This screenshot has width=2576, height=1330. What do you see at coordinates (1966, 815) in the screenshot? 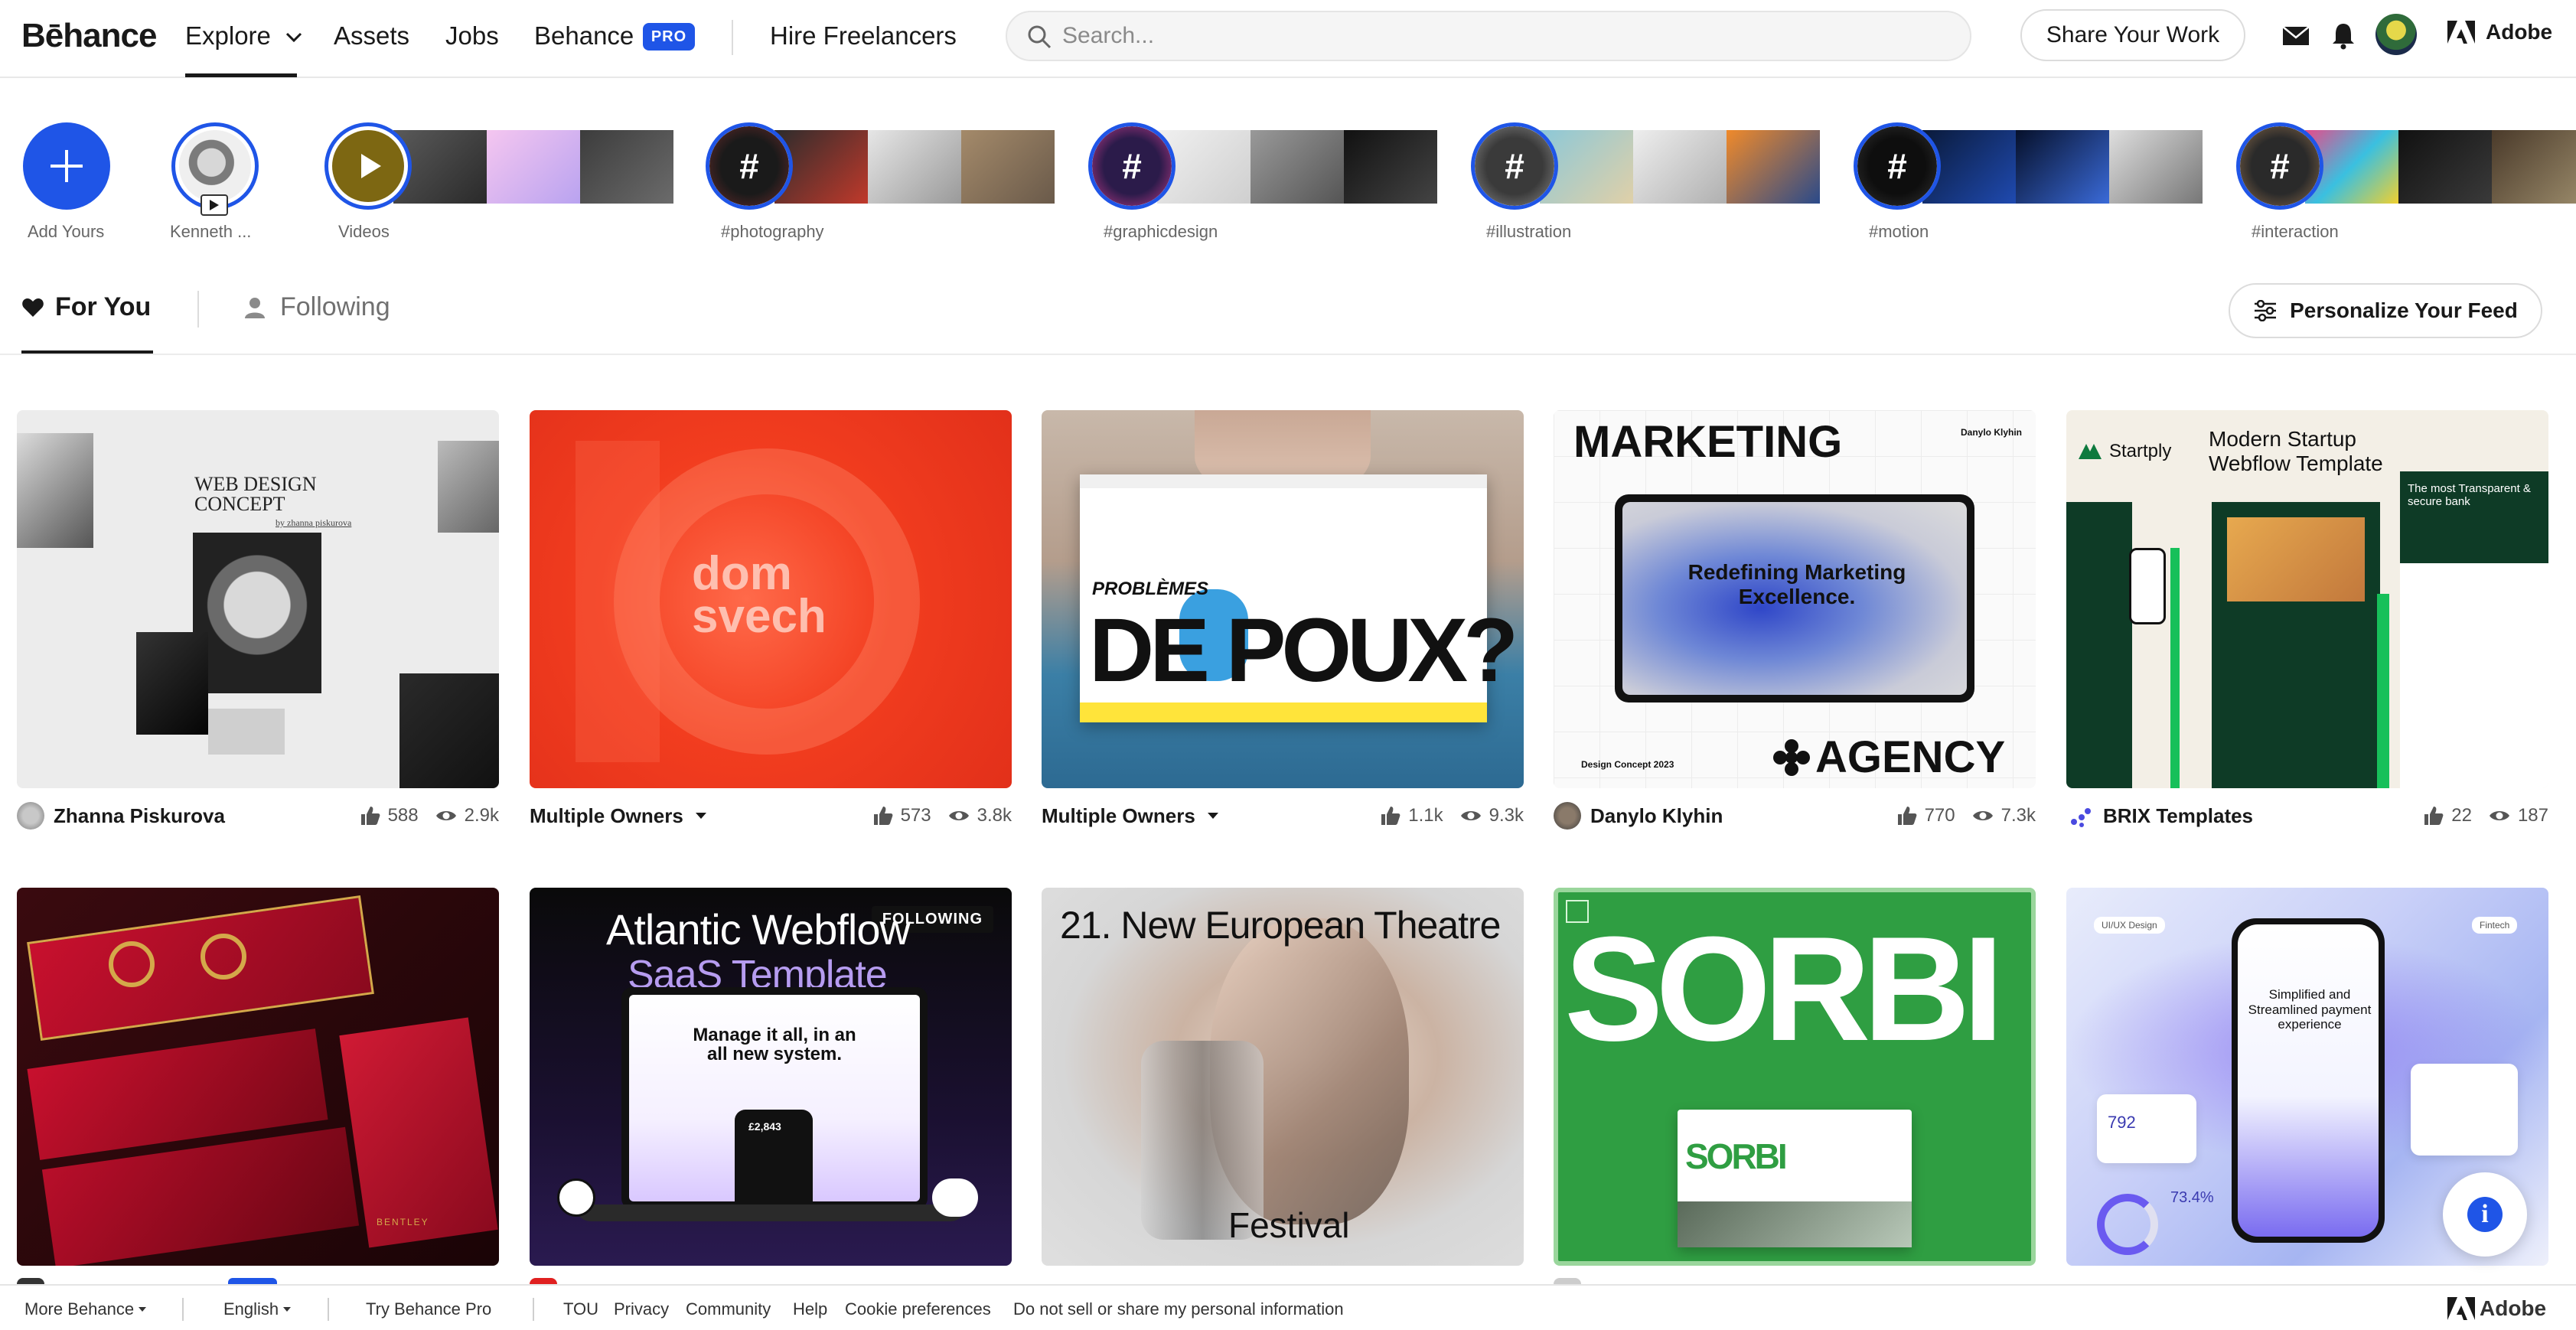
I see `project-stats: 770 7.3k` at bounding box center [1966, 815].